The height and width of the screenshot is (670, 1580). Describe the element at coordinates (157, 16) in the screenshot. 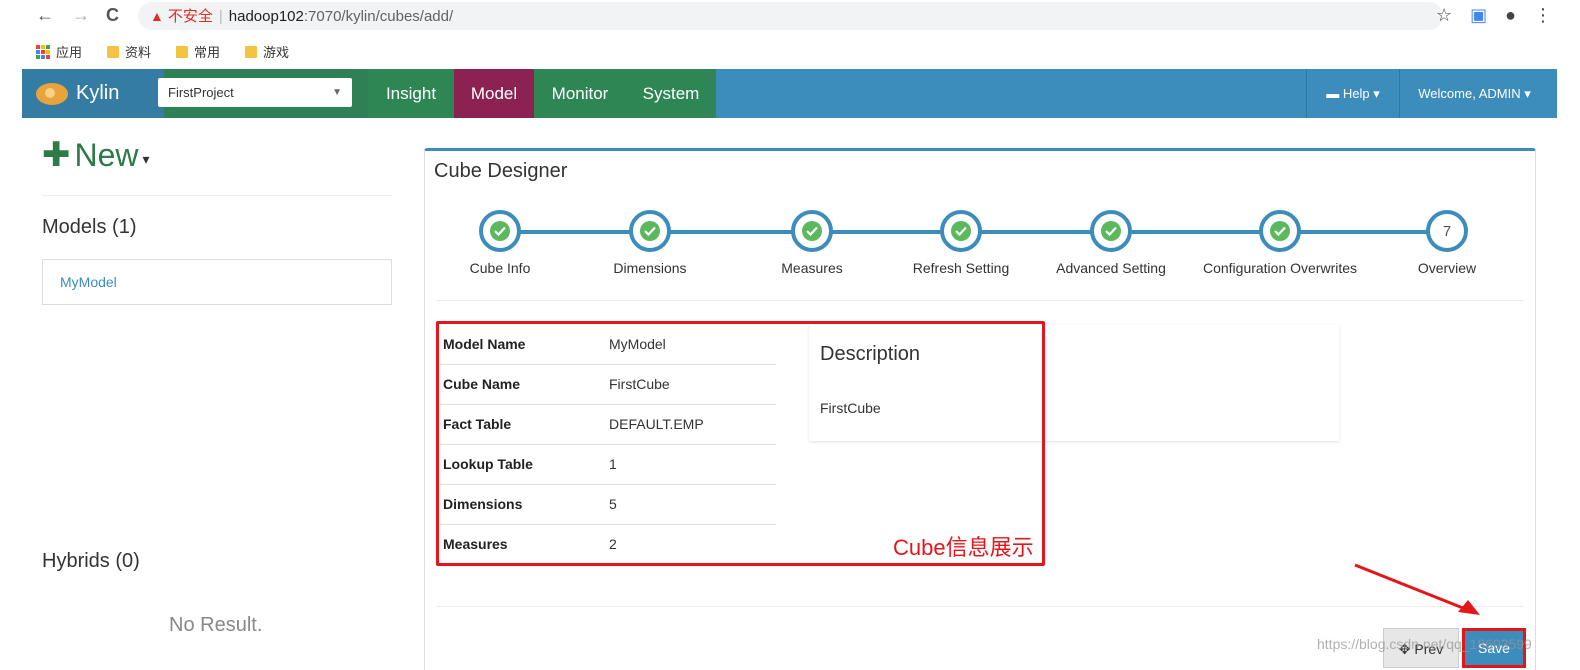

I see `warning-icon: ▲` at that location.